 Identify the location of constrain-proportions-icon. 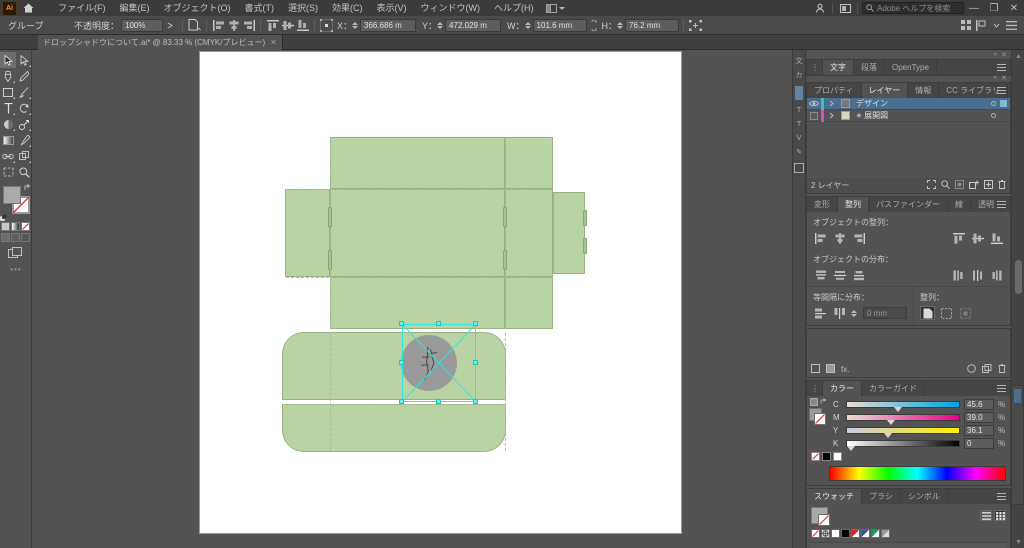
(594, 25).